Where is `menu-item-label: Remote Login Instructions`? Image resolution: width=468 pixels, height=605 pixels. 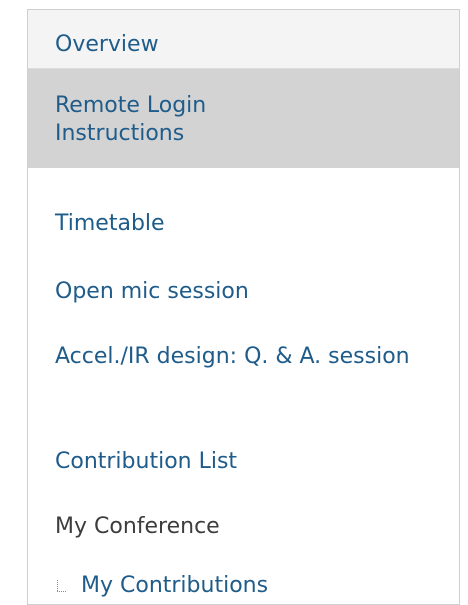 menu-item-label: Remote Login Instructions is located at coordinates (131, 119).